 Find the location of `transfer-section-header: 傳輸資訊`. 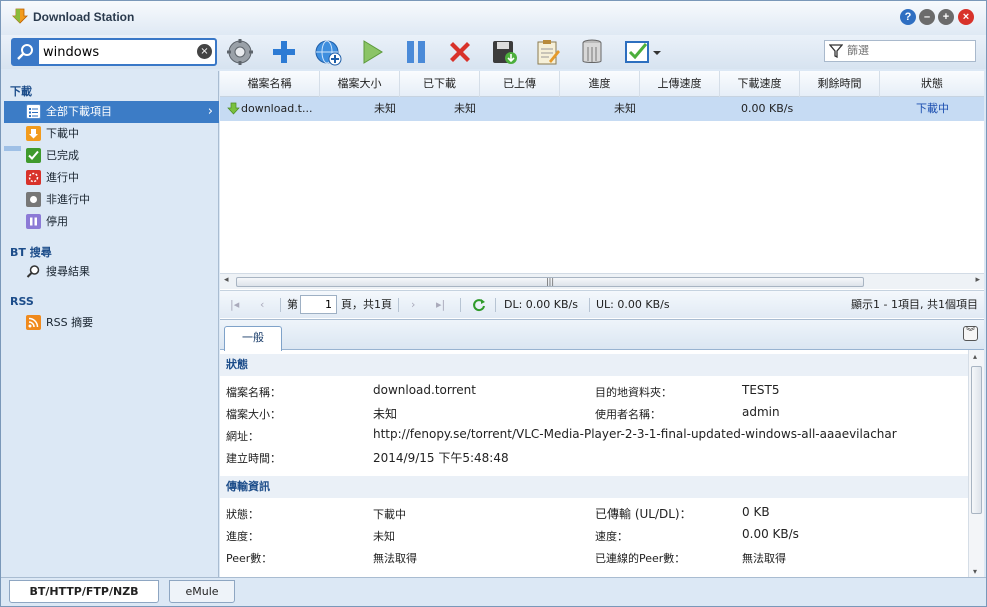

transfer-section-header: 傳輸資訊 is located at coordinates (594, 487).